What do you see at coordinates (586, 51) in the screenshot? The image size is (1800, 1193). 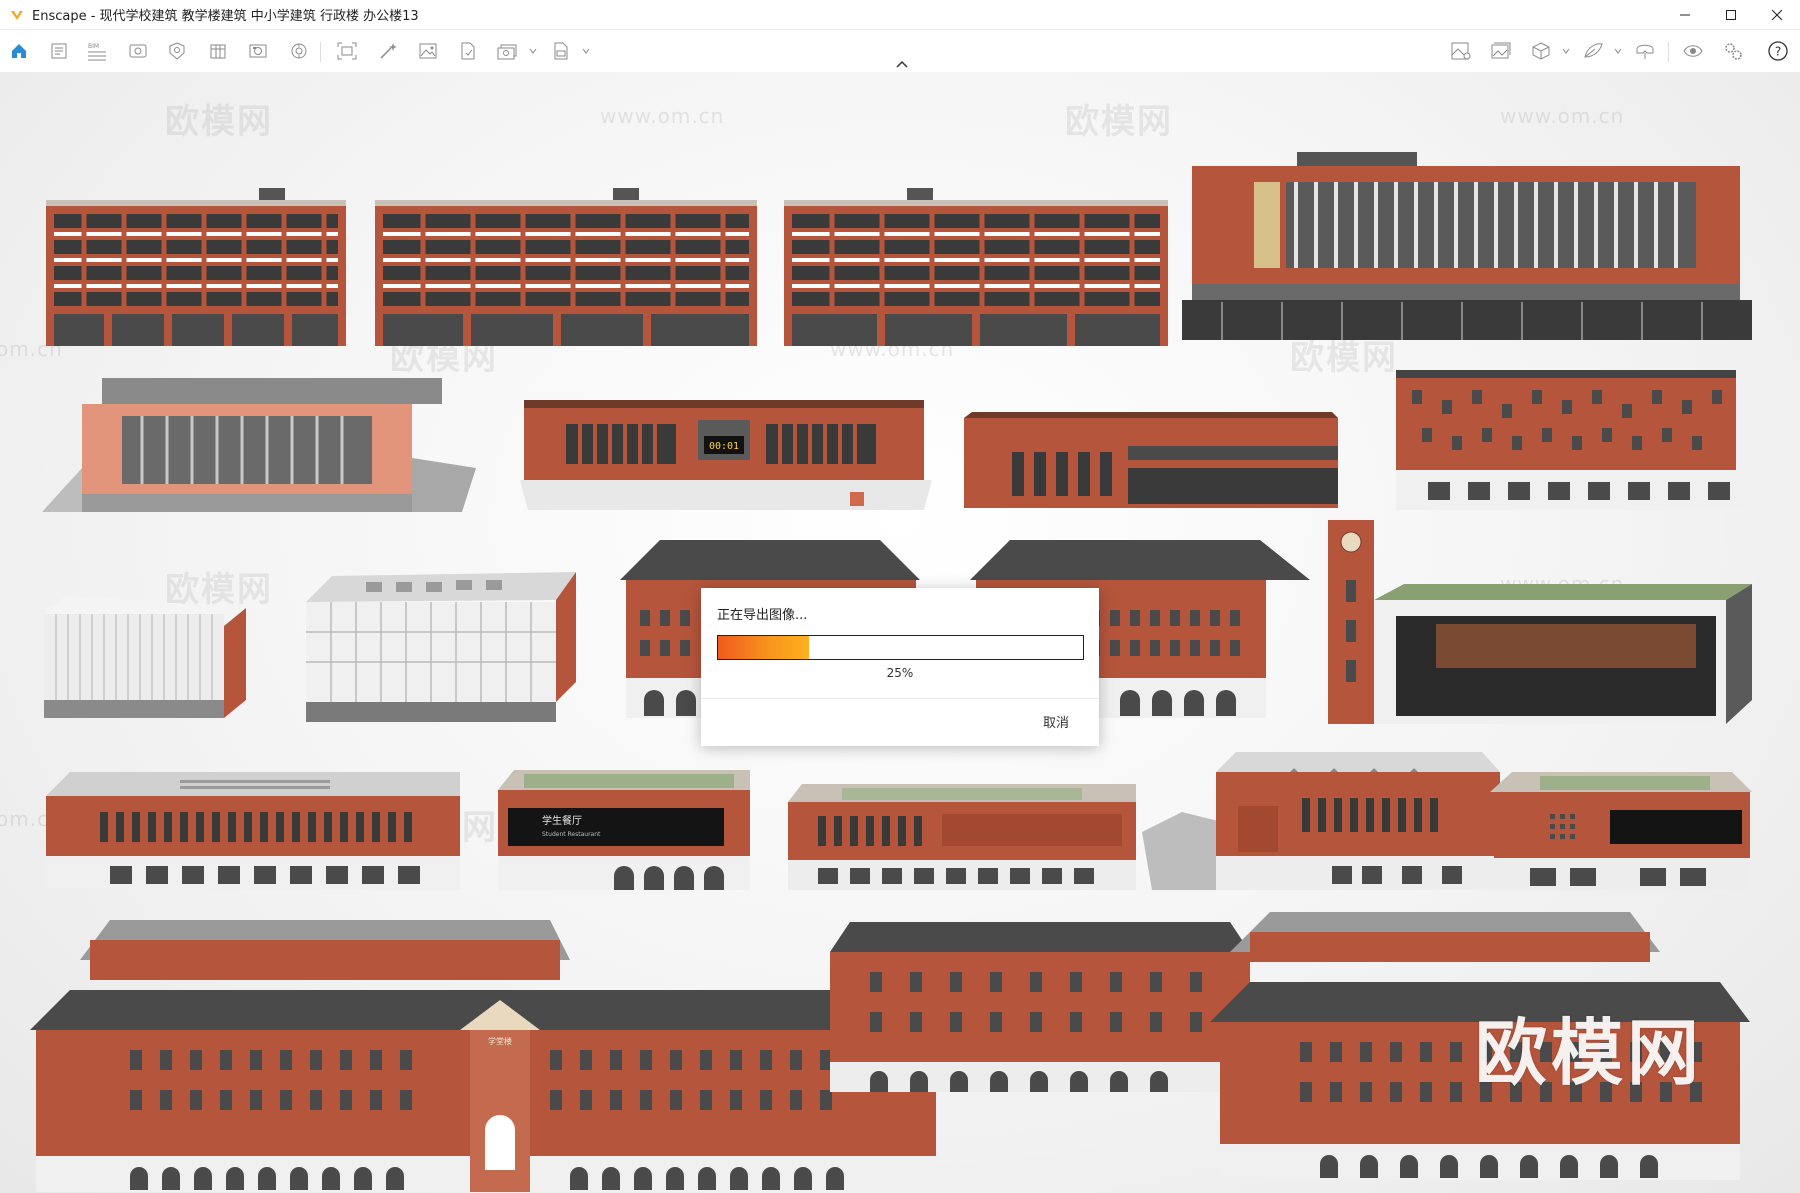 I see `exe-export-dropdown-icon` at bounding box center [586, 51].